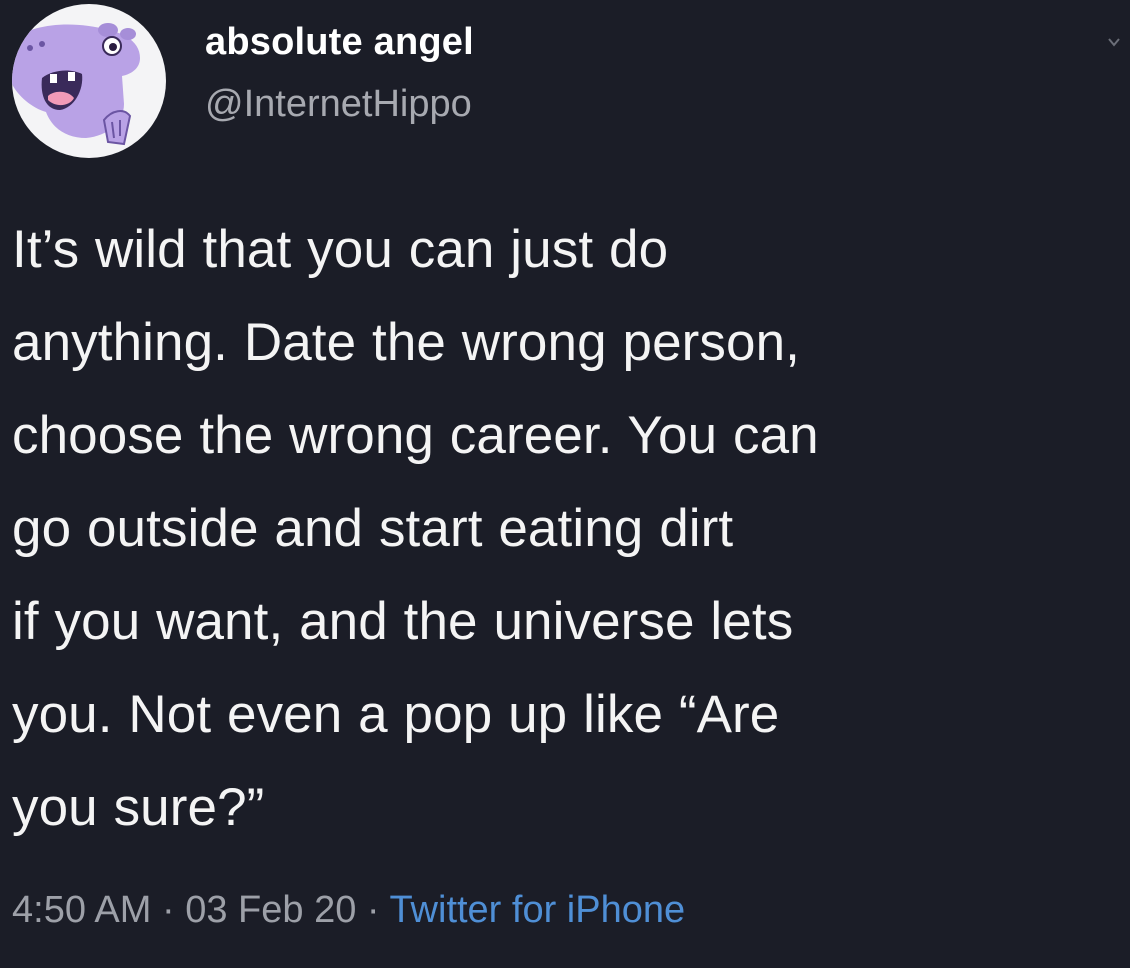 The height and width of the screenshot is (968, 1130). I want to click on tweet-time: 4:50 AM, so click(81, 910).